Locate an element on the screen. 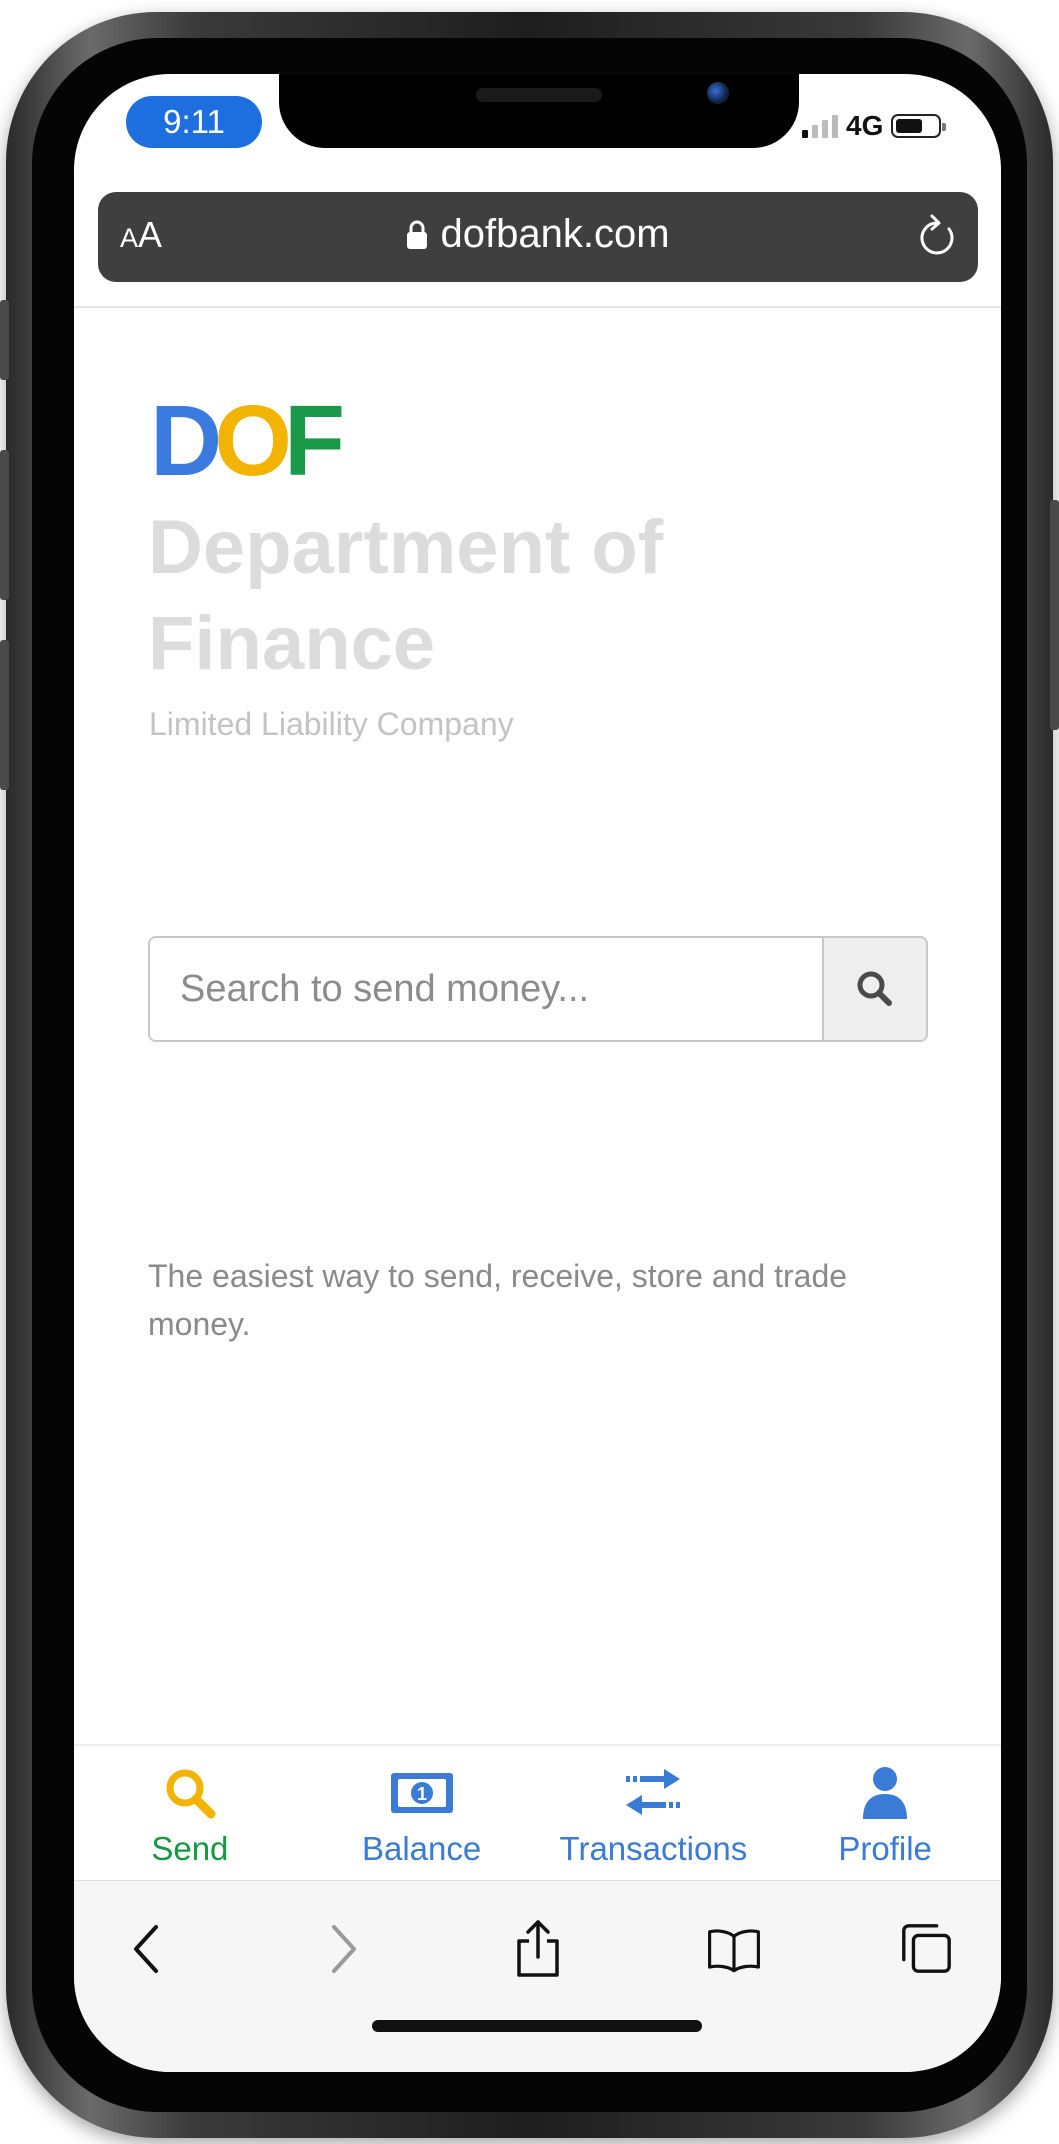  send-money-search is located at coordinates (538, 989).